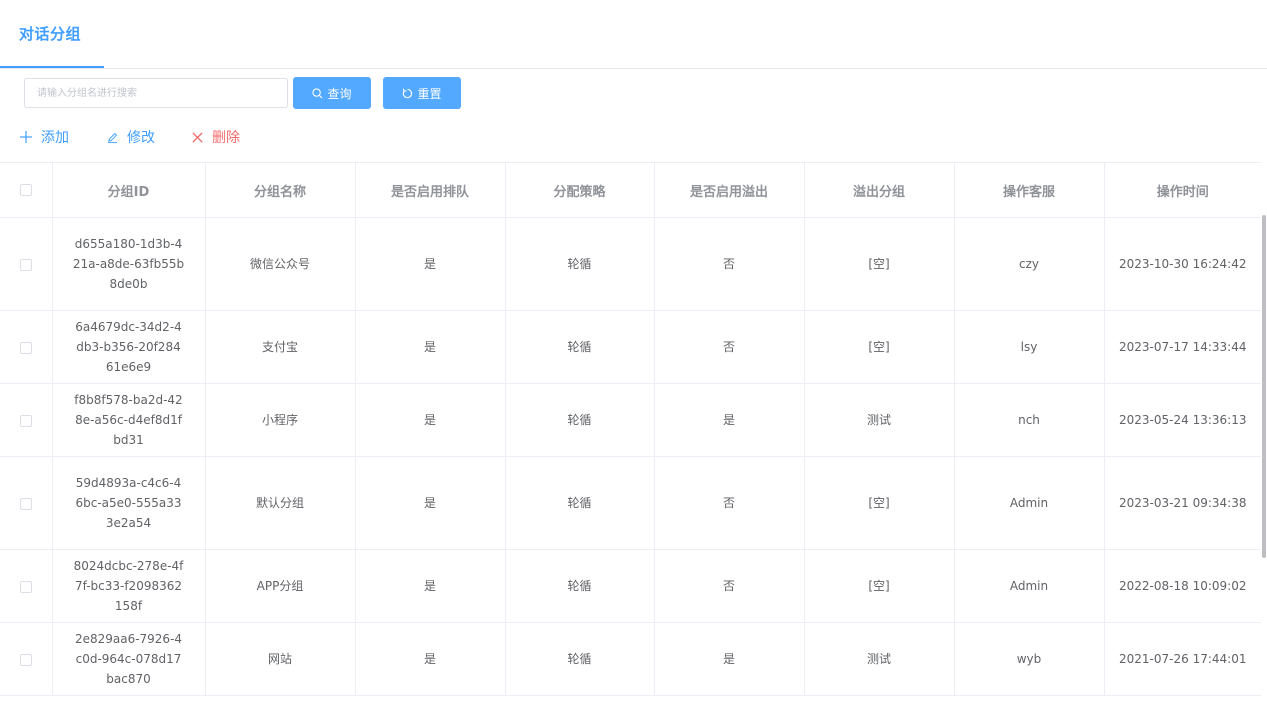 The height and width of the screenshot is (701, 1267). What do you see at coordinates (1029, 659) in the screenshot?
I see `cell-operator: wyb` at bounding box center [1029, 659].